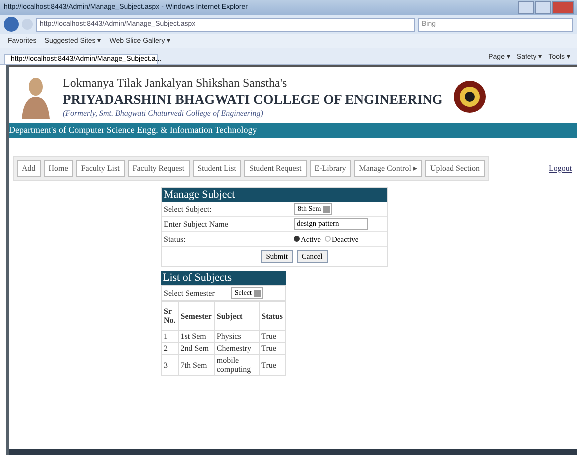  What do you see at coordinates (388, 168) in the screenshot?
I see `nav-item: Manage Control ▸` at bounding box center [388, 168].